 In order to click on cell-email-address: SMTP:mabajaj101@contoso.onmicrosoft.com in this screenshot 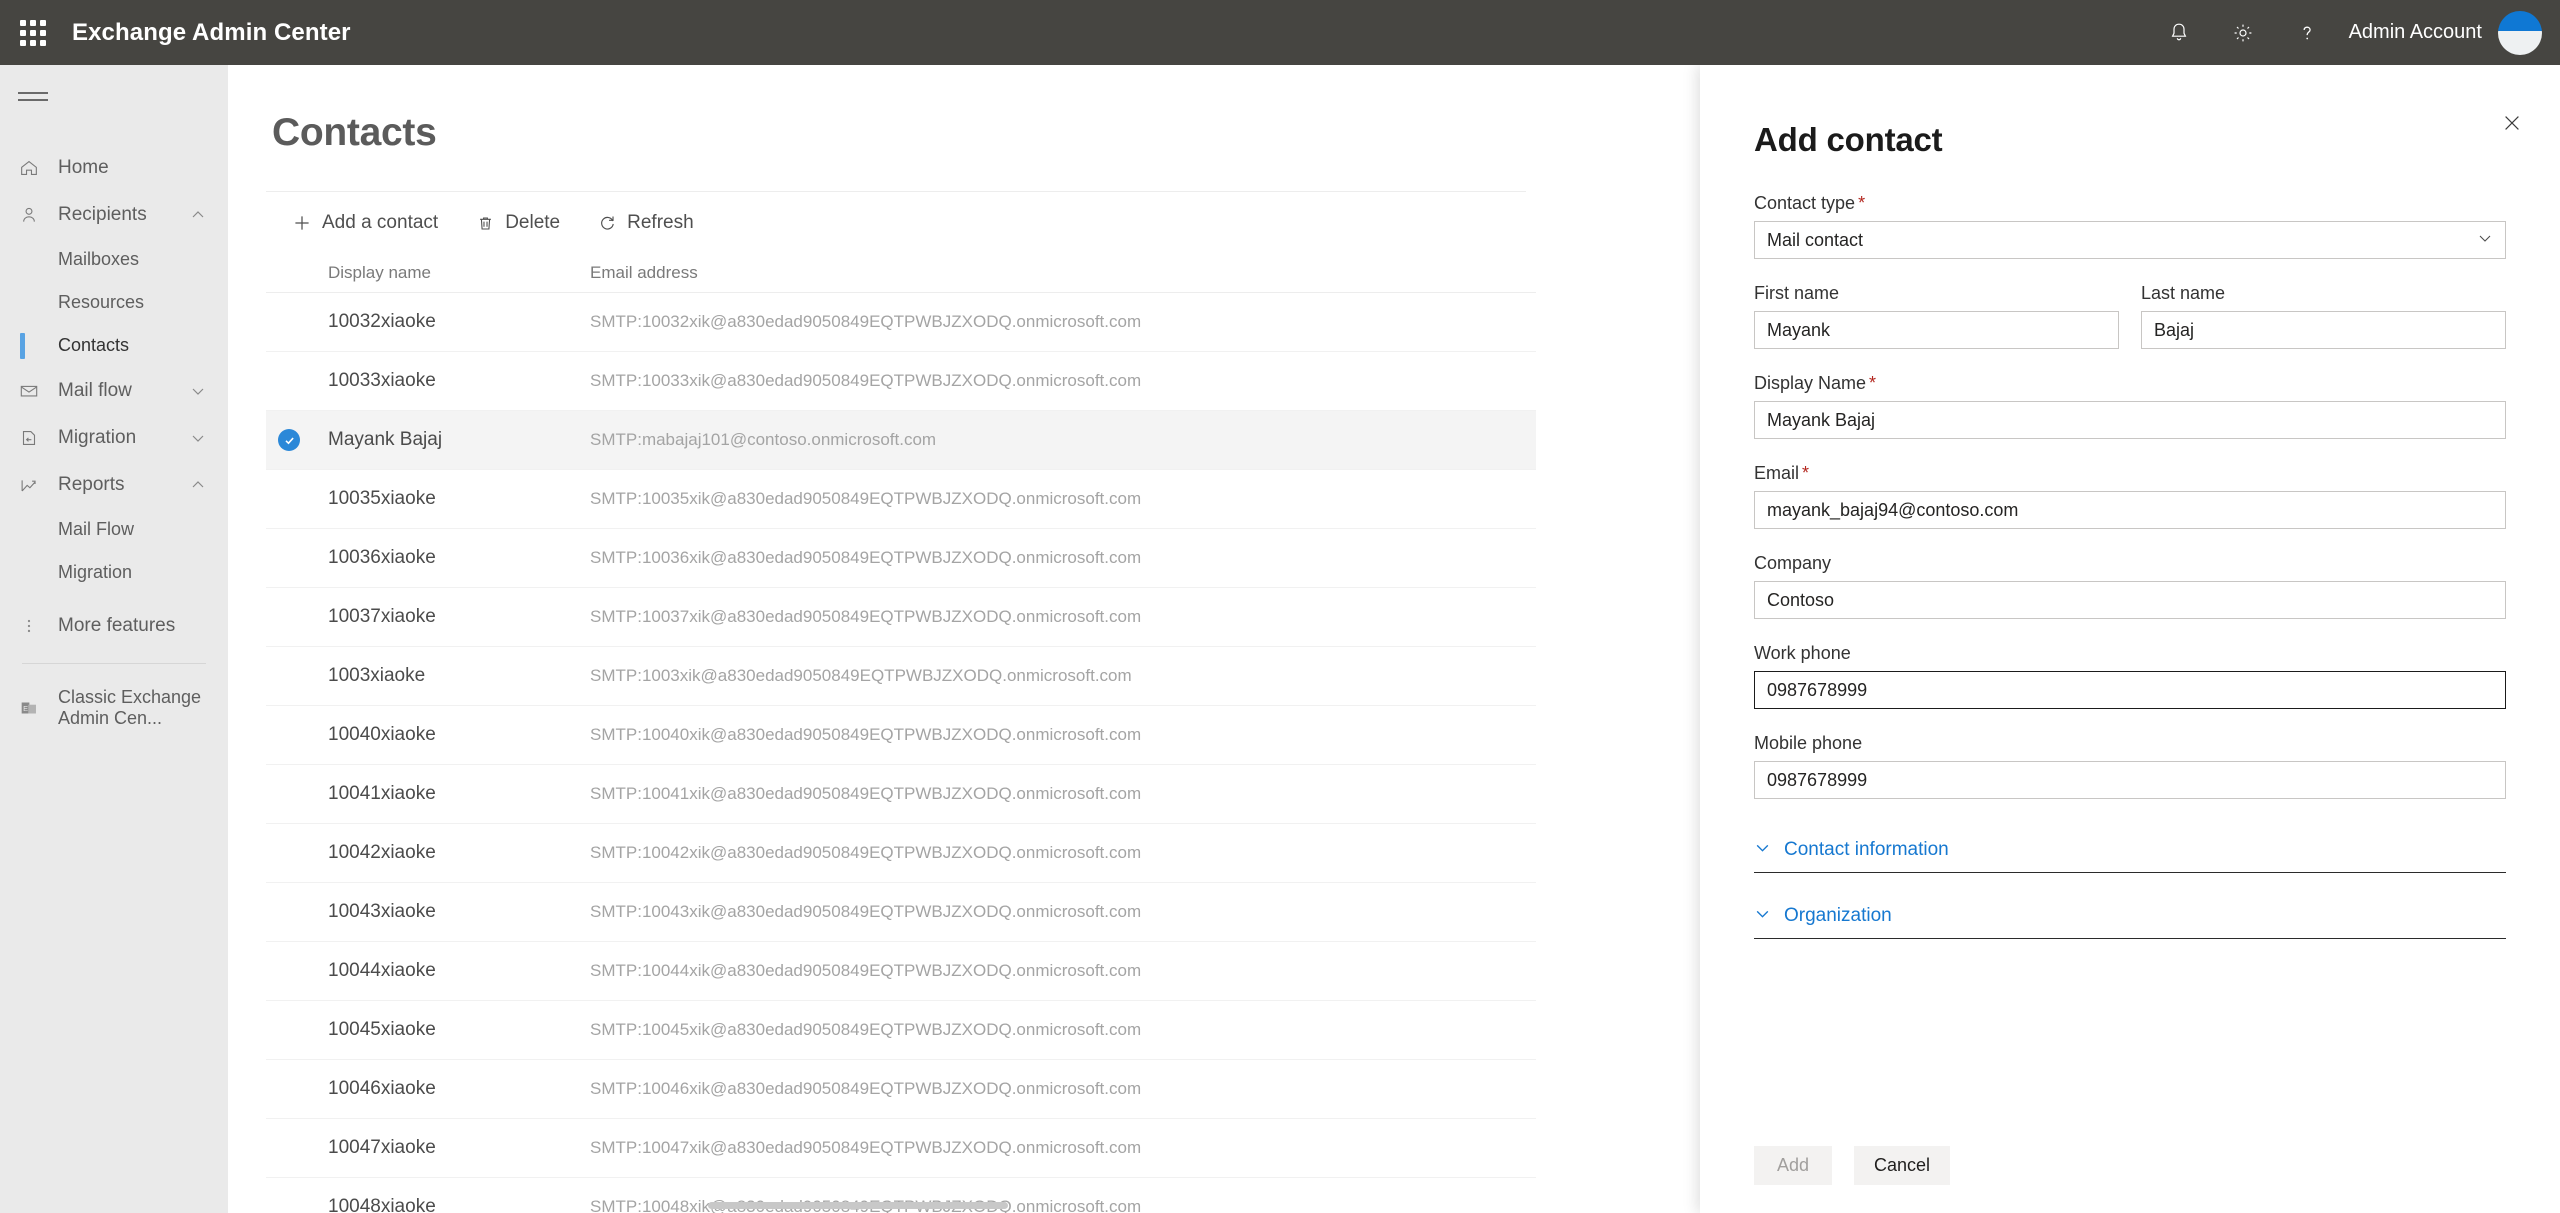, I will do `click(763, 439)`.